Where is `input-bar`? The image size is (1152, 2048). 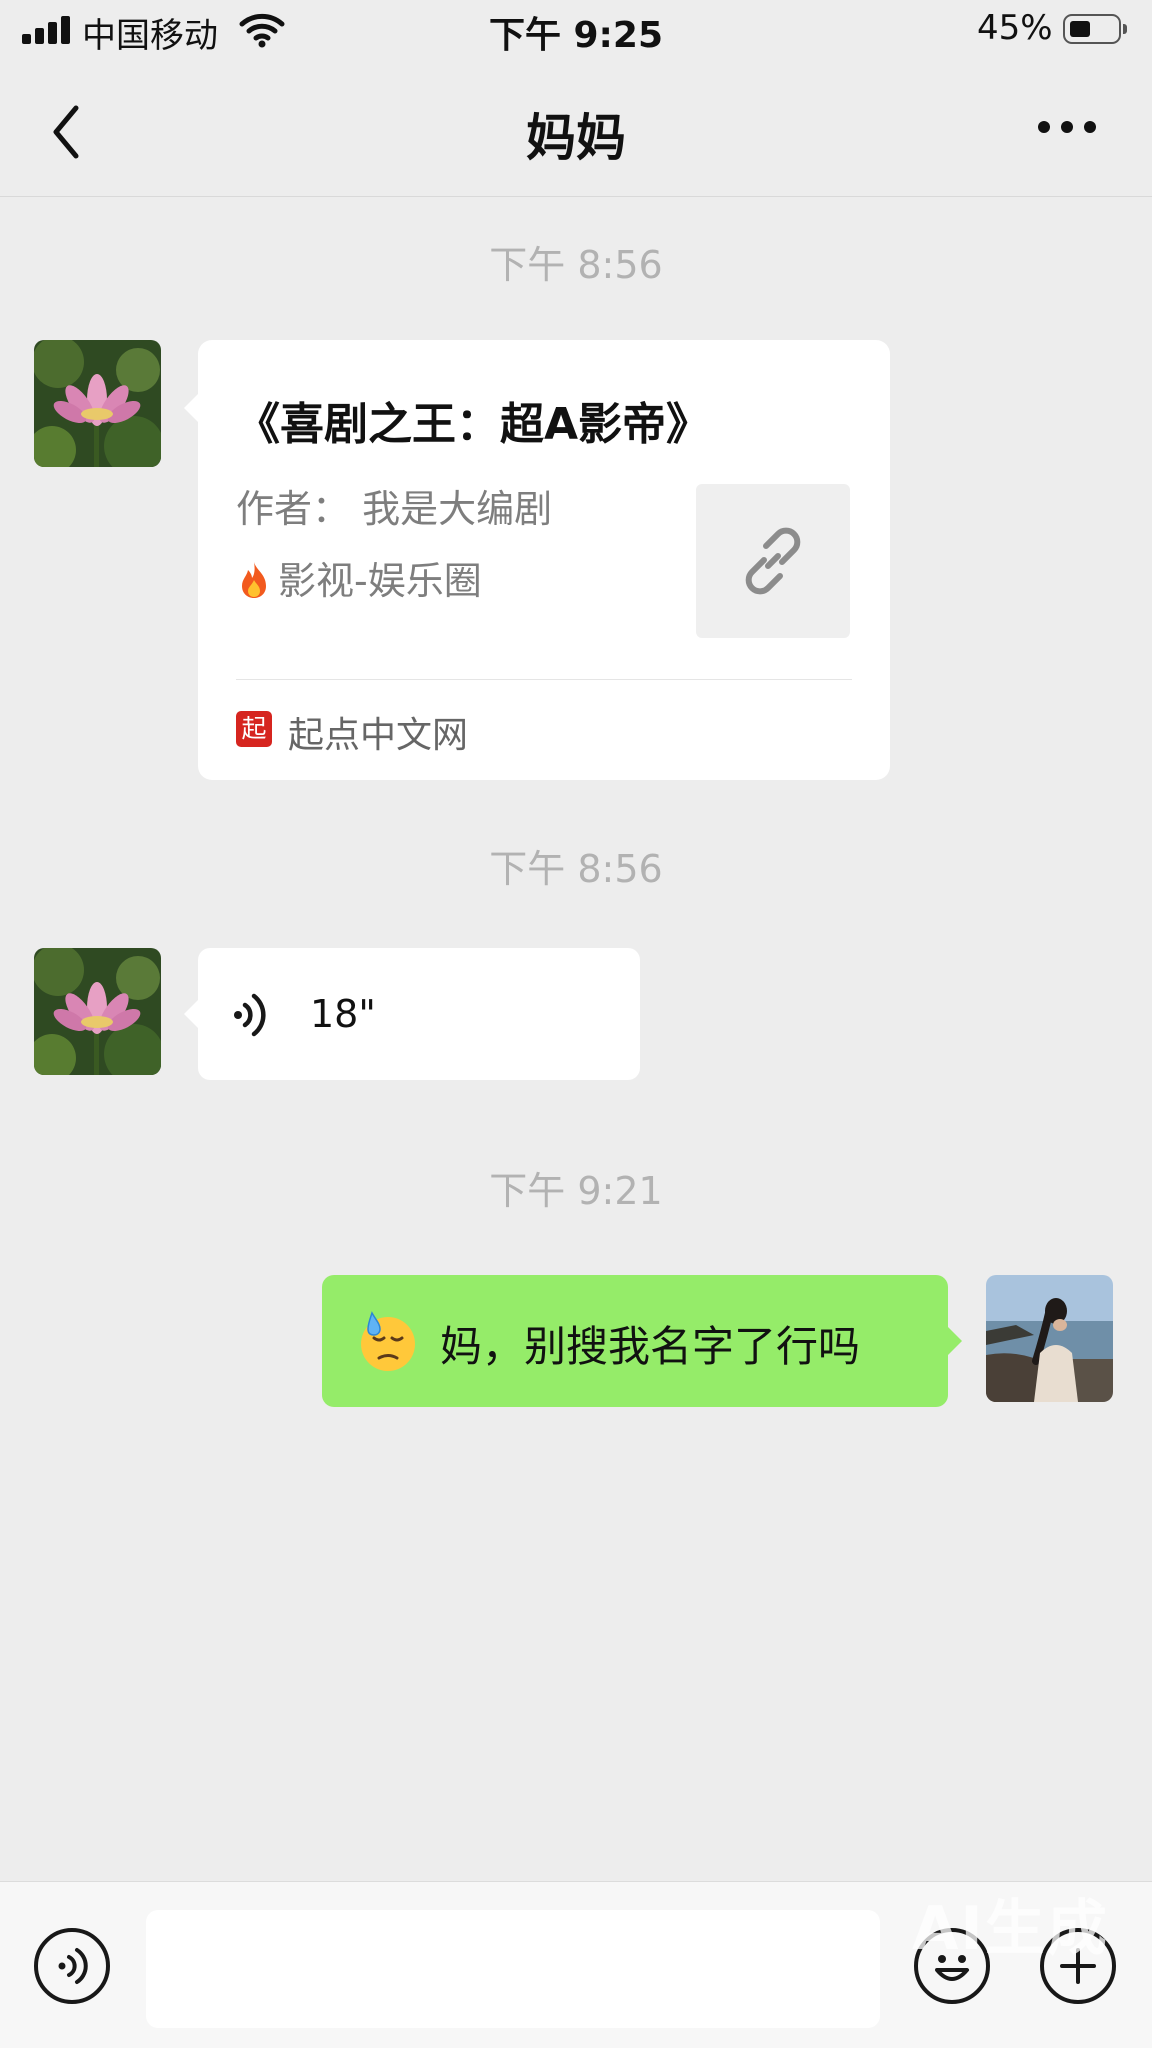 input-bar is located at coordinates (576, 1964).